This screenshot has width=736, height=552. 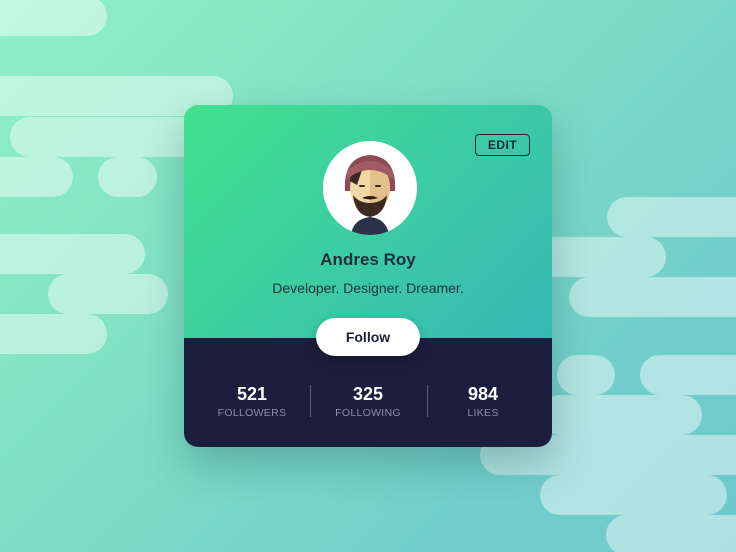 I want to click on stat-followers: 521 FOLLOWERS, so click(x=252, y=401).